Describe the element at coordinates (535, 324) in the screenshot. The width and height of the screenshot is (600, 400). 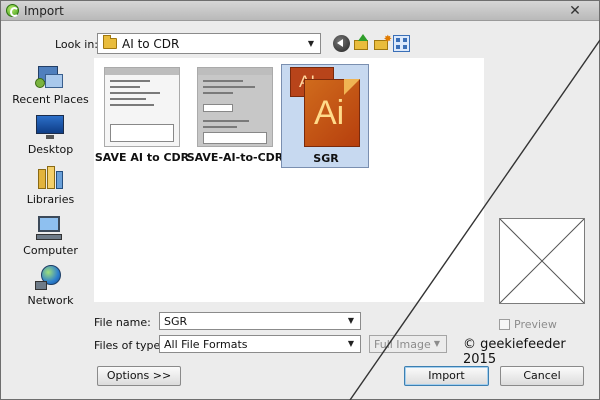
I see `preview-label: Preview` at that location.